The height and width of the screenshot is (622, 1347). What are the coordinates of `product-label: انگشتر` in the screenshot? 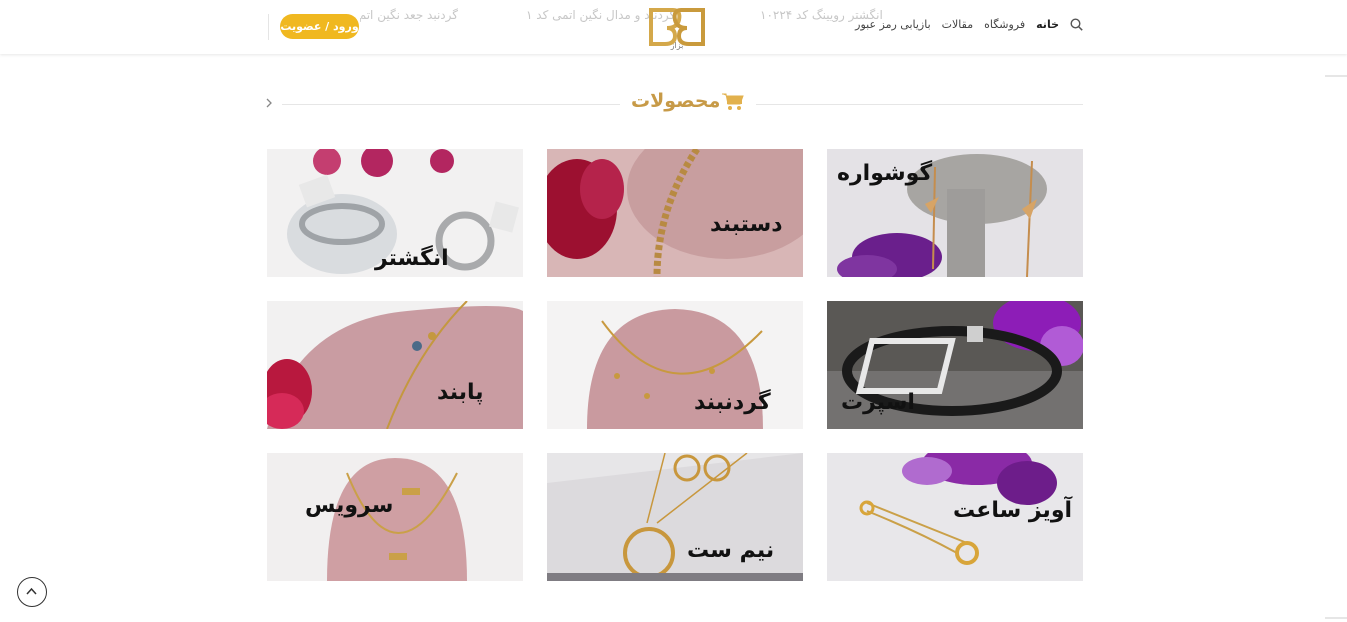 It's located at (412, 258).